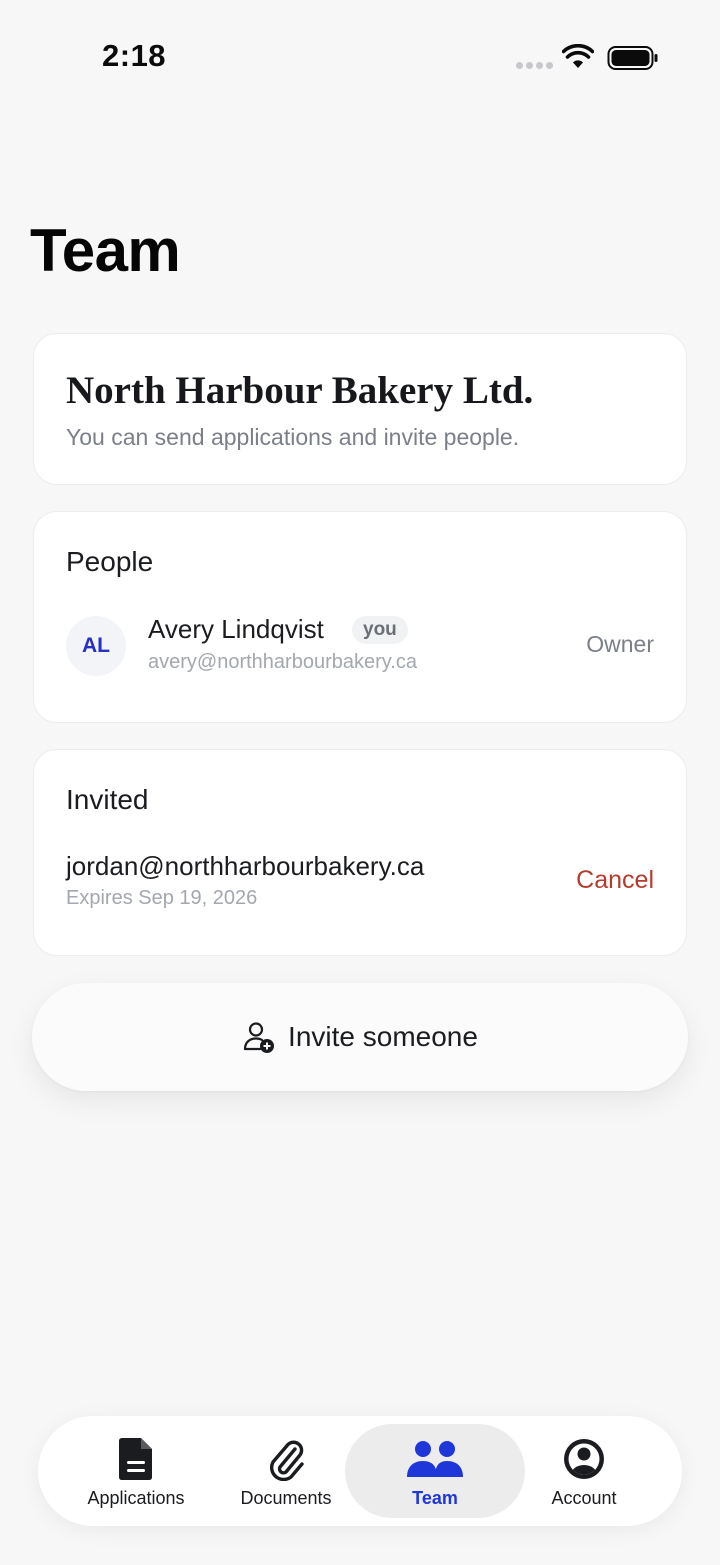 The image size is (720, 1565). I want to click on tab-applications: Applications, so click(136, 1471).